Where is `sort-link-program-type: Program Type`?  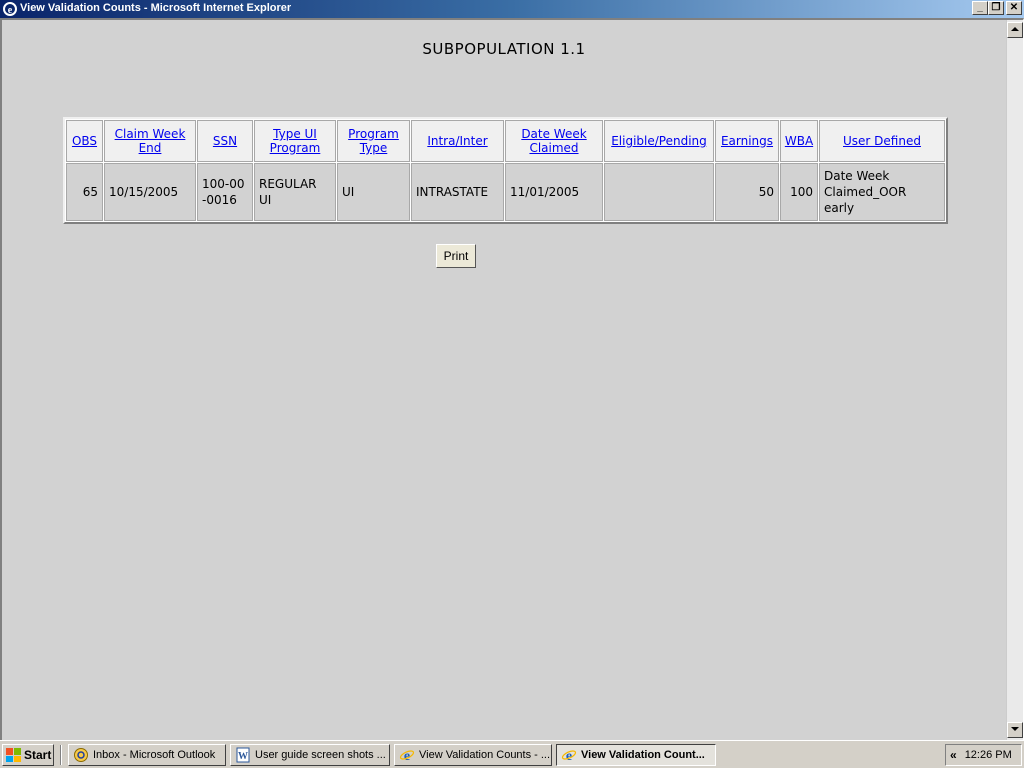
sort-link-program-type: Program Type is located at coordinates (373, 141).